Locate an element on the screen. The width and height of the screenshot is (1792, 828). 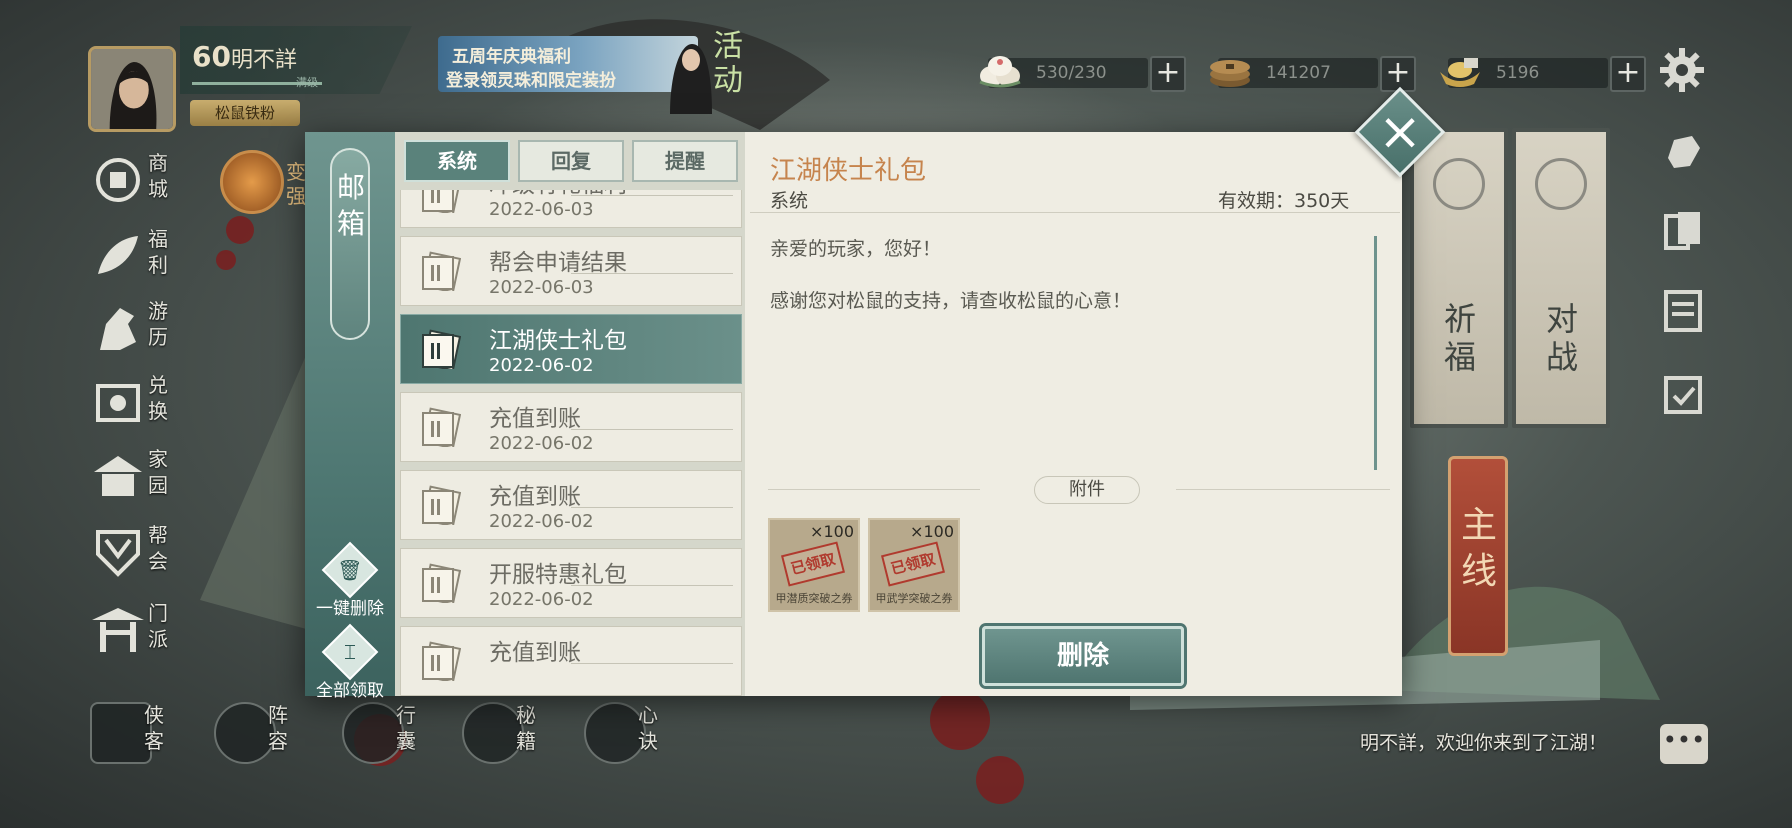
ranking-board-icon is located at coordinates (1683, 311).